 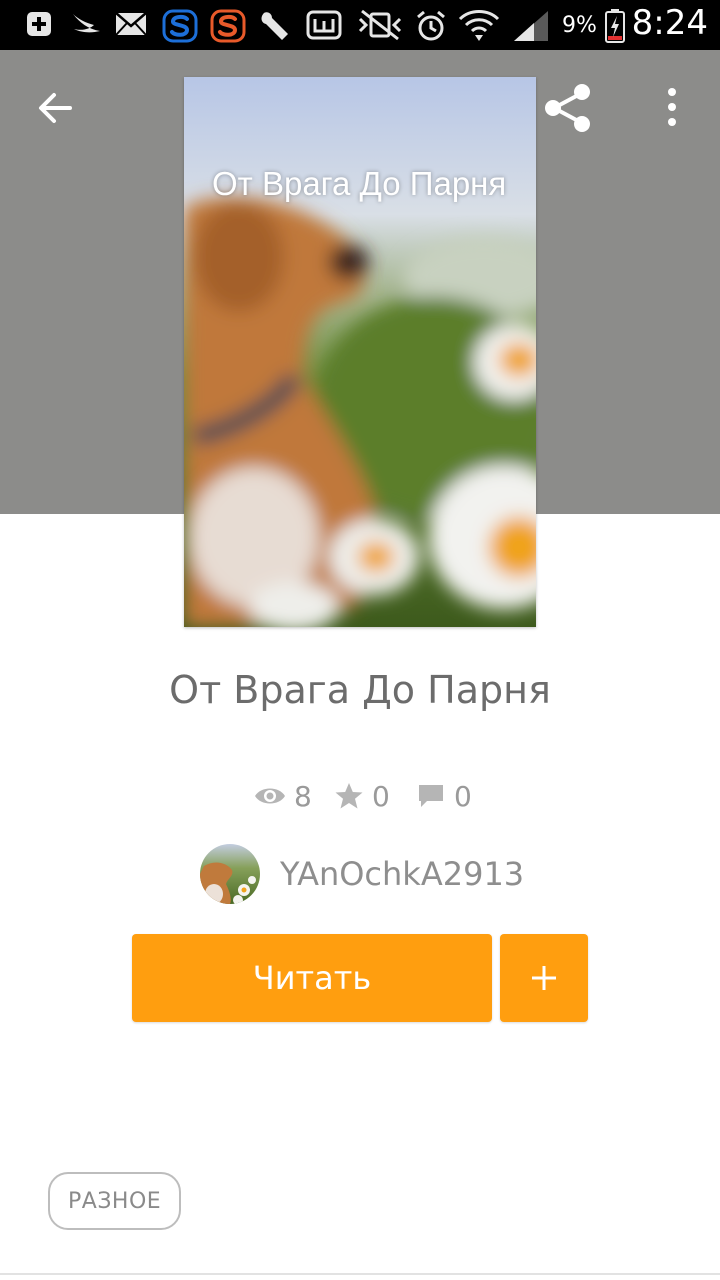 What do you see at coordinates (39, 24) in the screenshot?
I see `add-notification-icon` at bounding box center [39, 24].